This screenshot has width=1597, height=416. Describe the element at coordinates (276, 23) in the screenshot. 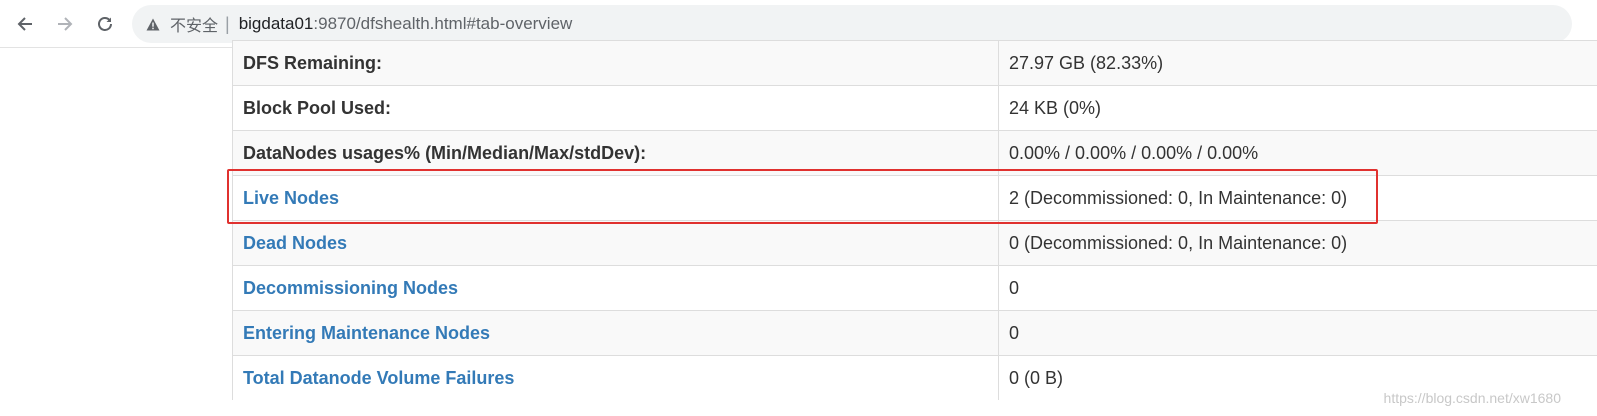

I see `url-host: bigdata01` at that location.